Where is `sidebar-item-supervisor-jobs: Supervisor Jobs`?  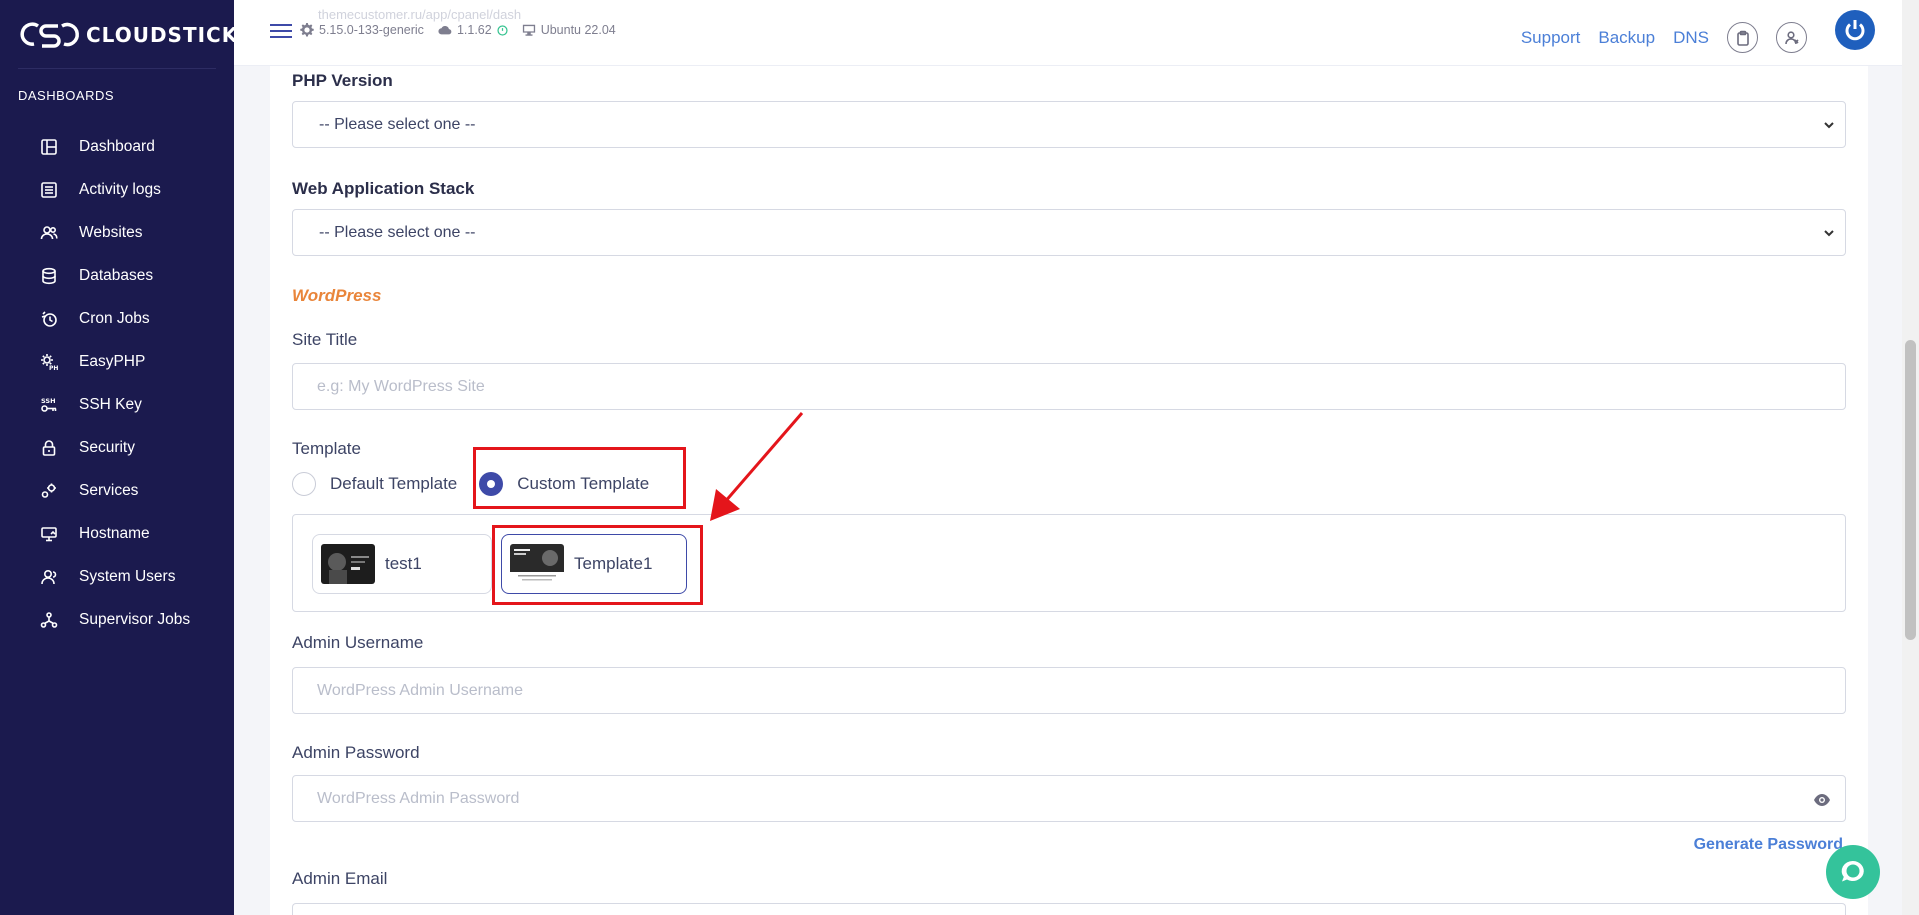
sidebar-item-supervisor-jobs: Supervisor Jobs is located at coordinates (117, 619).